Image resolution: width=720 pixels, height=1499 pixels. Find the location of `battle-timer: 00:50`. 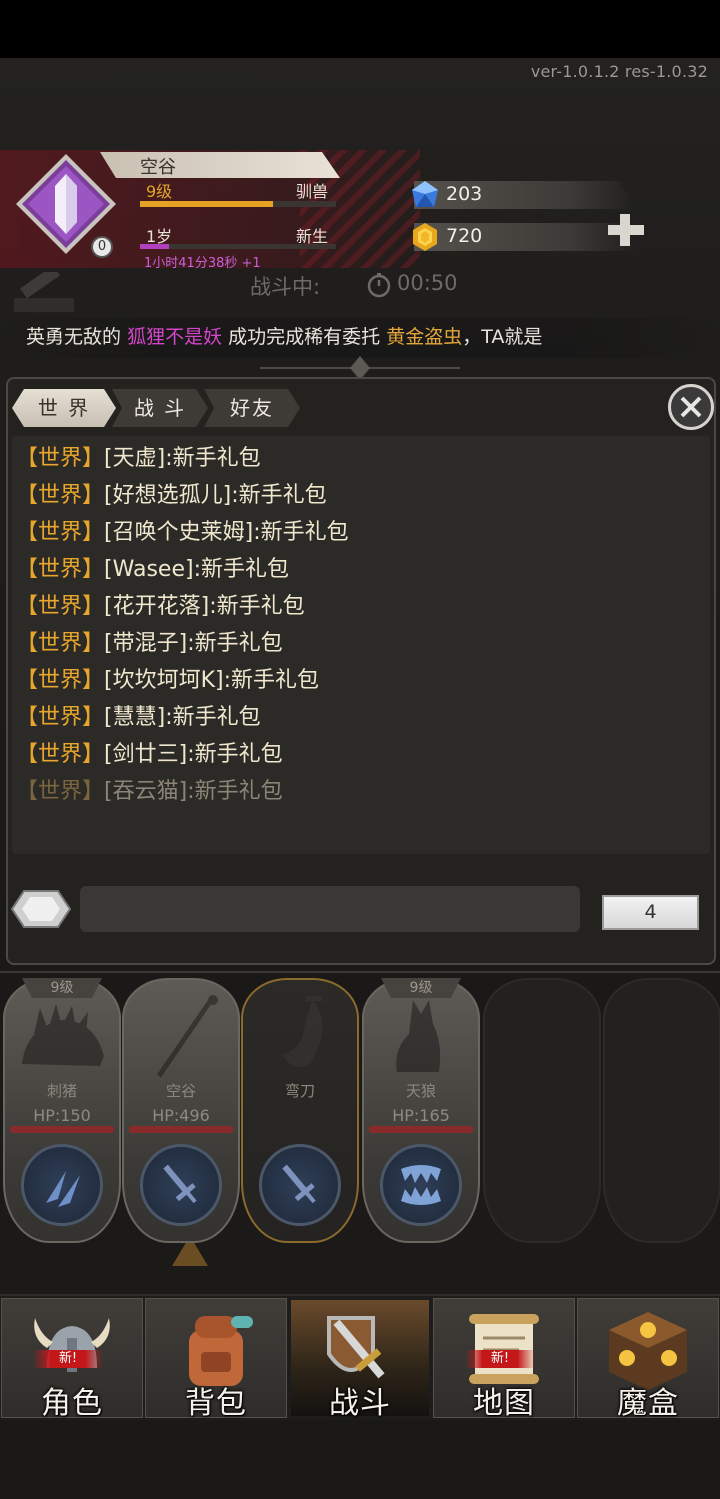

battle-timer: 00:50 is located at coordinates (427, 283).